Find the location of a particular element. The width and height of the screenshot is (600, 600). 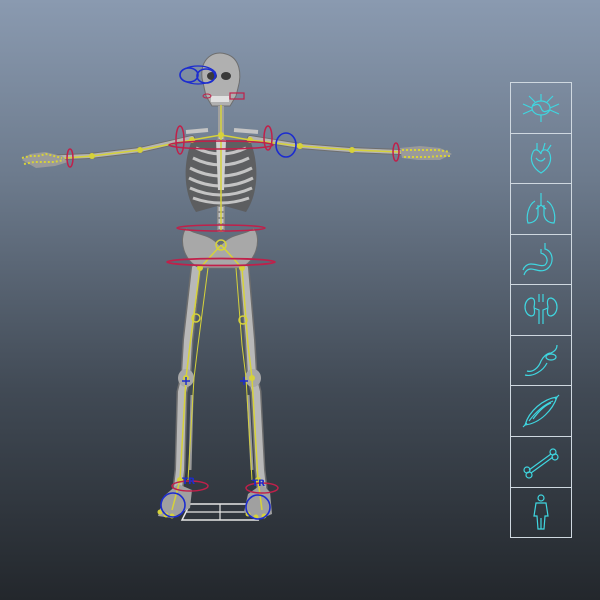

shelf-button-stomach is located at coordinates (541, 260).